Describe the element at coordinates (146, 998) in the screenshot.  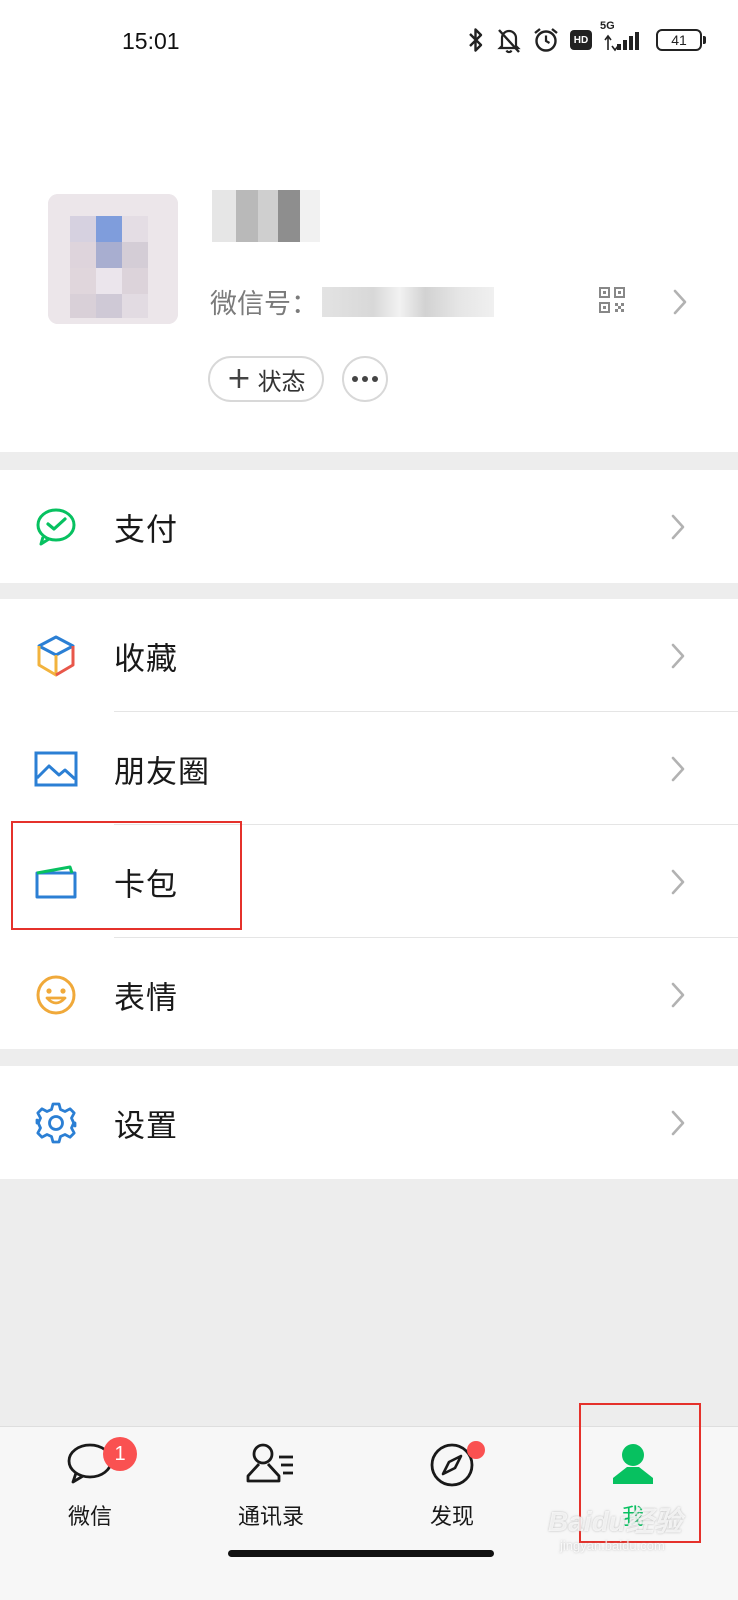
I see `menu-item-label: 表情` at that location.